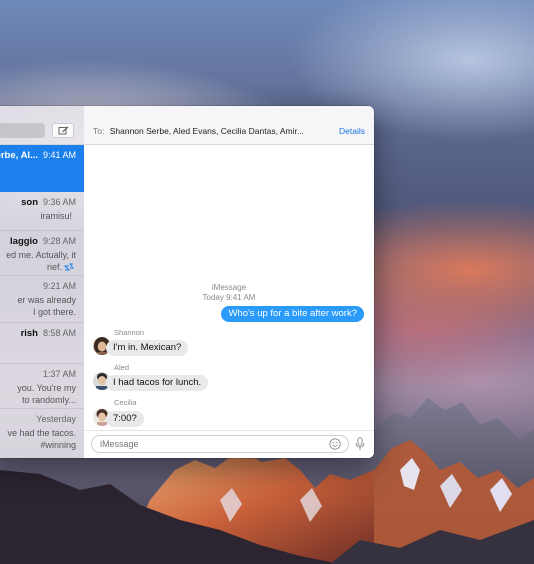 This screenshot has height=564, width=534. Describe the element at coordinates (41, 267) in the screenshot. I see `preview-line-2: rief.` at that location.